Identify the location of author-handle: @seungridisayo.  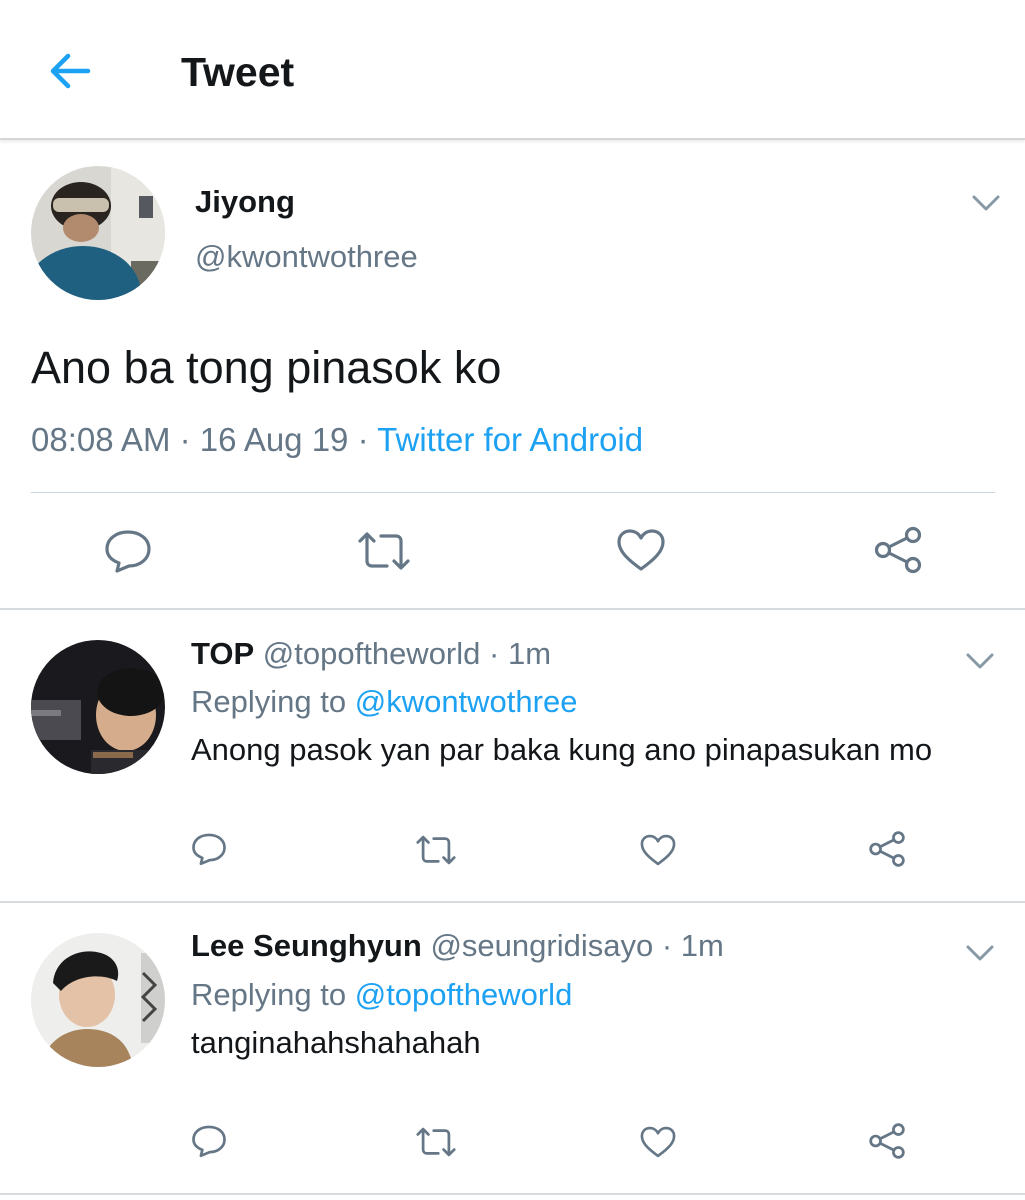
(541, 945).